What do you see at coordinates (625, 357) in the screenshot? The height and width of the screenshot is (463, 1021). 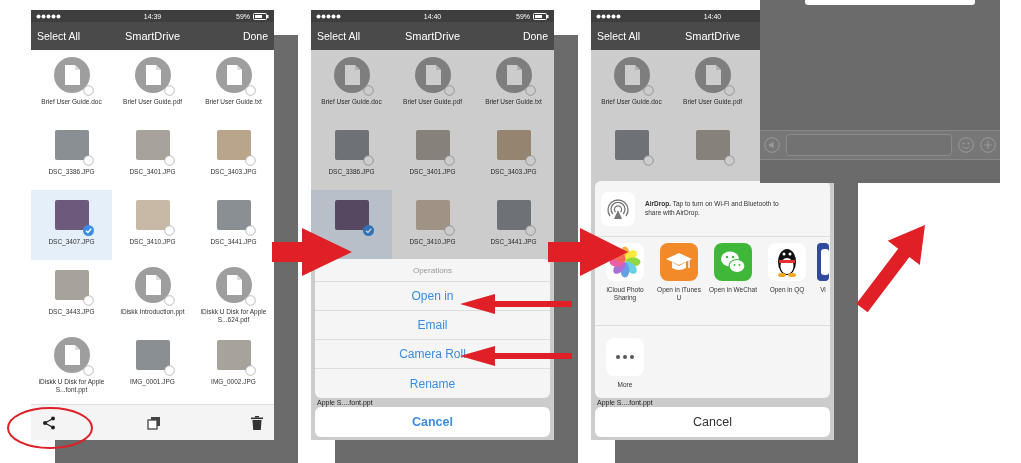 I see `more-icon` at bounding box center [625, 357].